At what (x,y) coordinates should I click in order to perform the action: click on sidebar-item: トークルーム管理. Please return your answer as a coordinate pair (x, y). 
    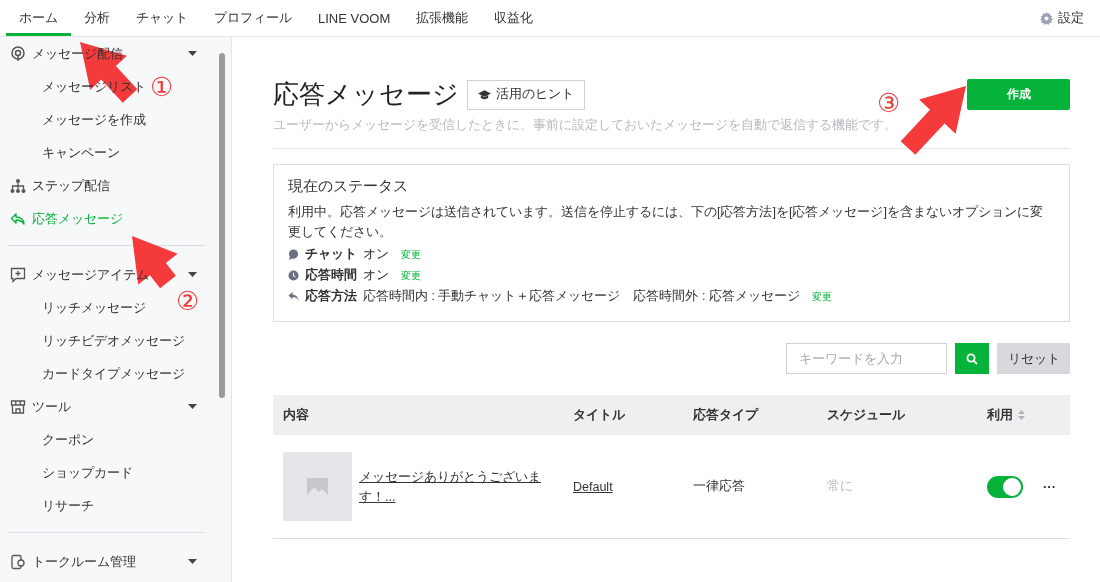
    Looking at the image, I should click on (106, 561).